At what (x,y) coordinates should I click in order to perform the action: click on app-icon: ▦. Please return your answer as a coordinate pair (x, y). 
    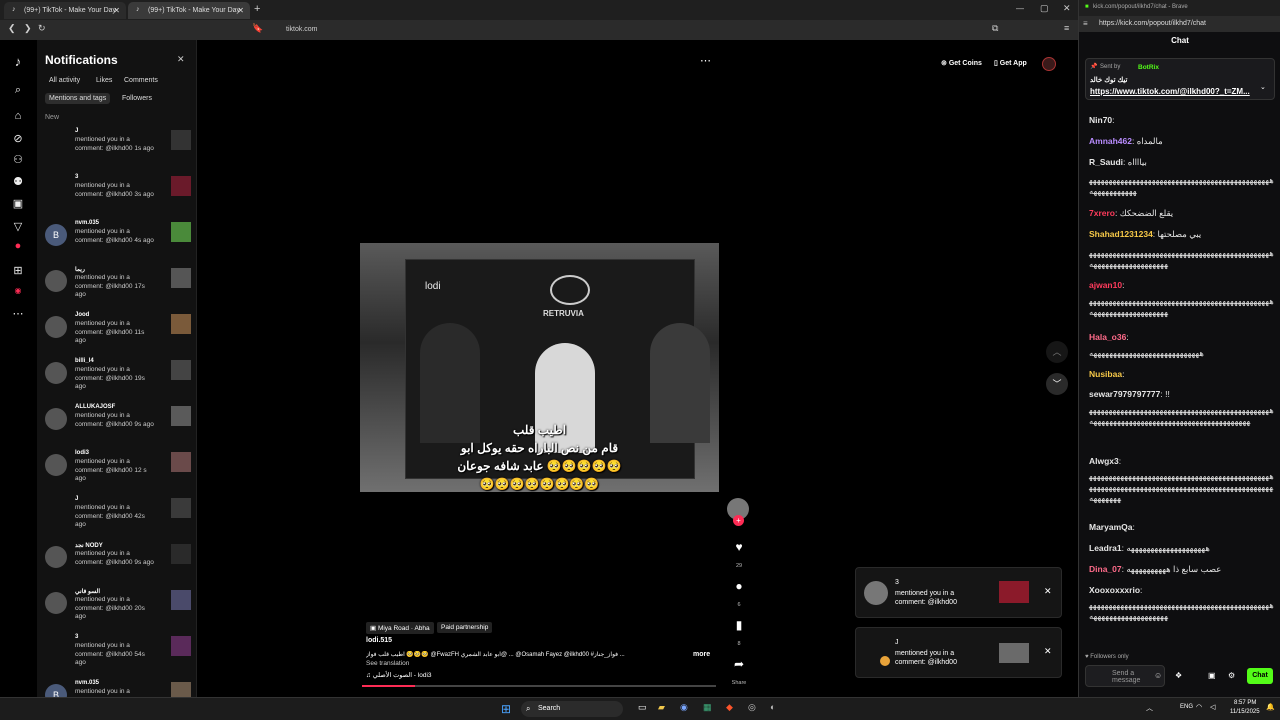
    Looking at the image, I should click on (707, 707).